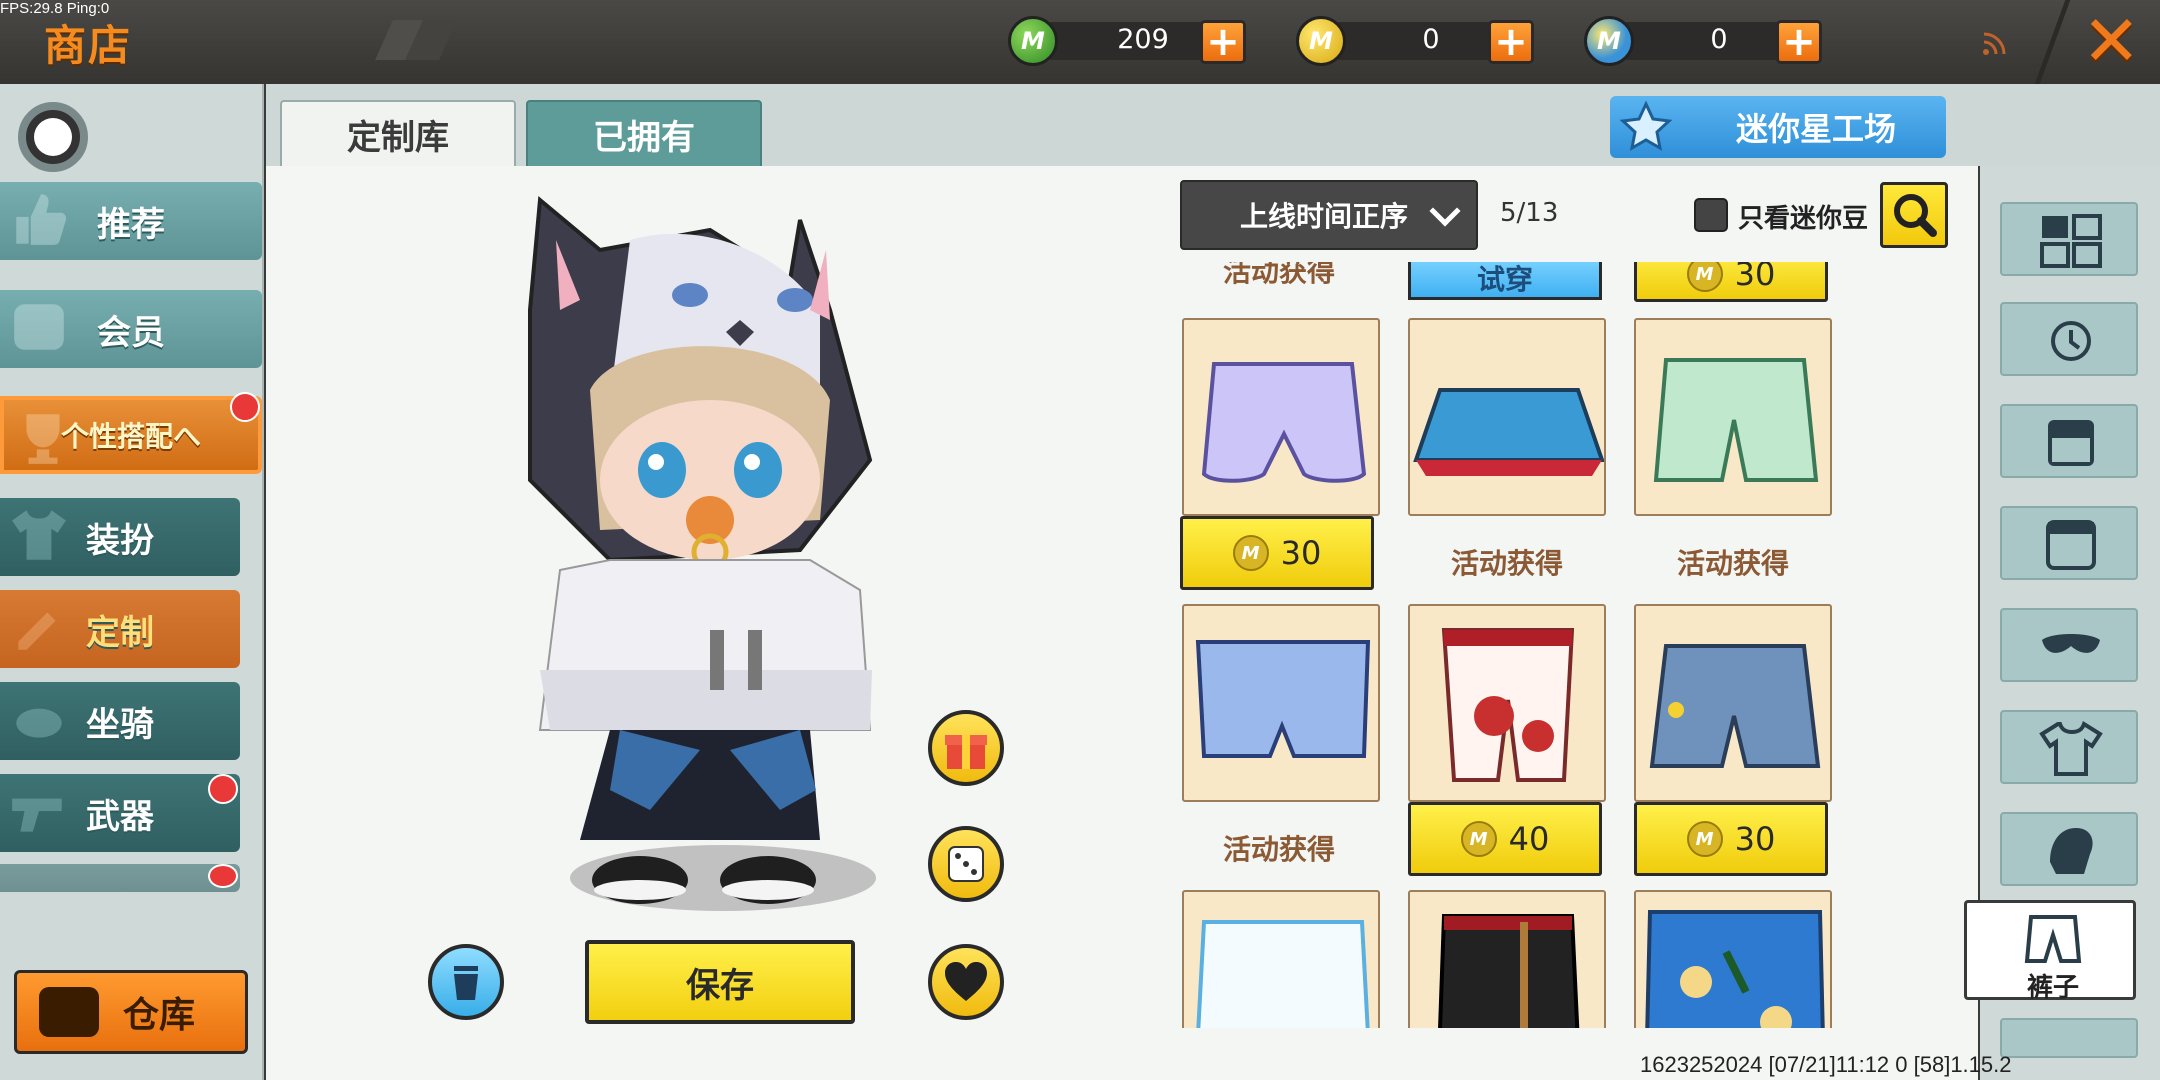  I want to click on sidebar-item-outfit: 装扮, so click(120, 537).